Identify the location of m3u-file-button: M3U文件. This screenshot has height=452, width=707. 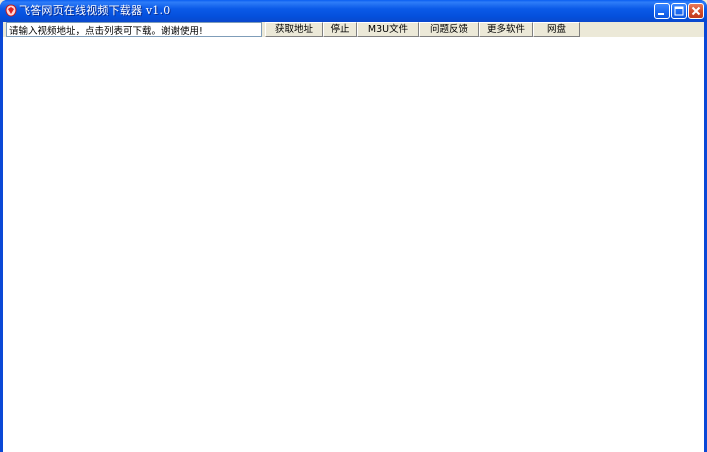
(388, 29).